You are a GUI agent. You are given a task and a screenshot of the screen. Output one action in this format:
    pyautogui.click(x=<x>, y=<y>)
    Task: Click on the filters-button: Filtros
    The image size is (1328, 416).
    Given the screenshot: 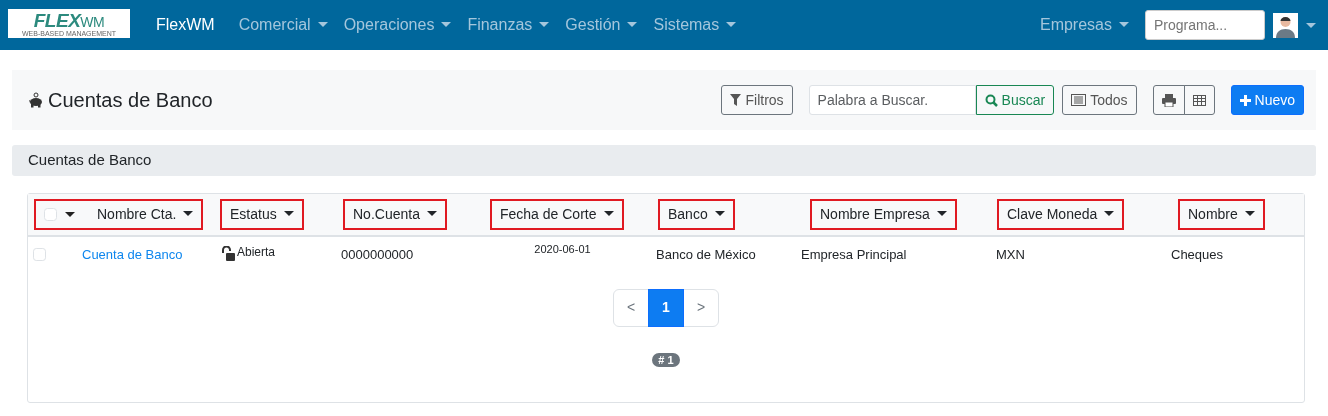 What is the action you would take?
    pyautogui.click(x=757, y=100)
    